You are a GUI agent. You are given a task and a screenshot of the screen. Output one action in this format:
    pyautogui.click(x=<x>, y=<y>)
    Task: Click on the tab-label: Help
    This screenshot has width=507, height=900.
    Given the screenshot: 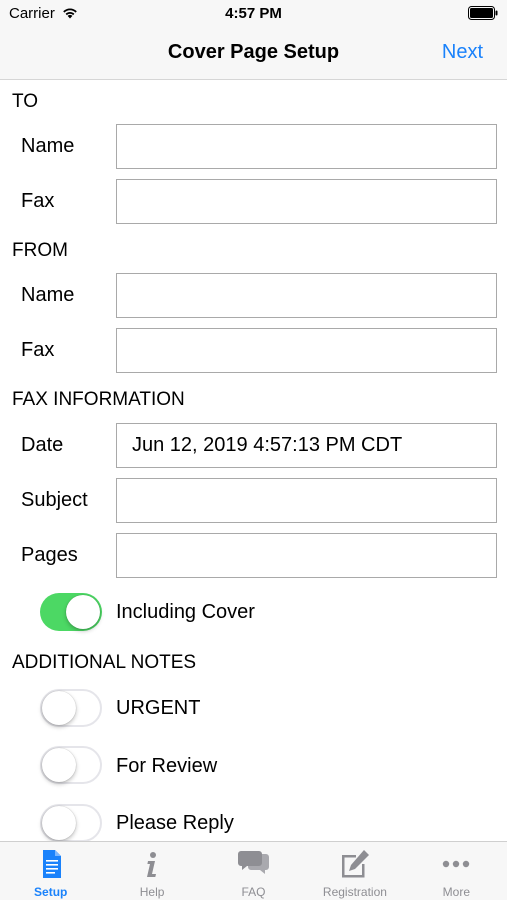 What is the action you would take?
    pyautogui.click(x=152, y=892)
    